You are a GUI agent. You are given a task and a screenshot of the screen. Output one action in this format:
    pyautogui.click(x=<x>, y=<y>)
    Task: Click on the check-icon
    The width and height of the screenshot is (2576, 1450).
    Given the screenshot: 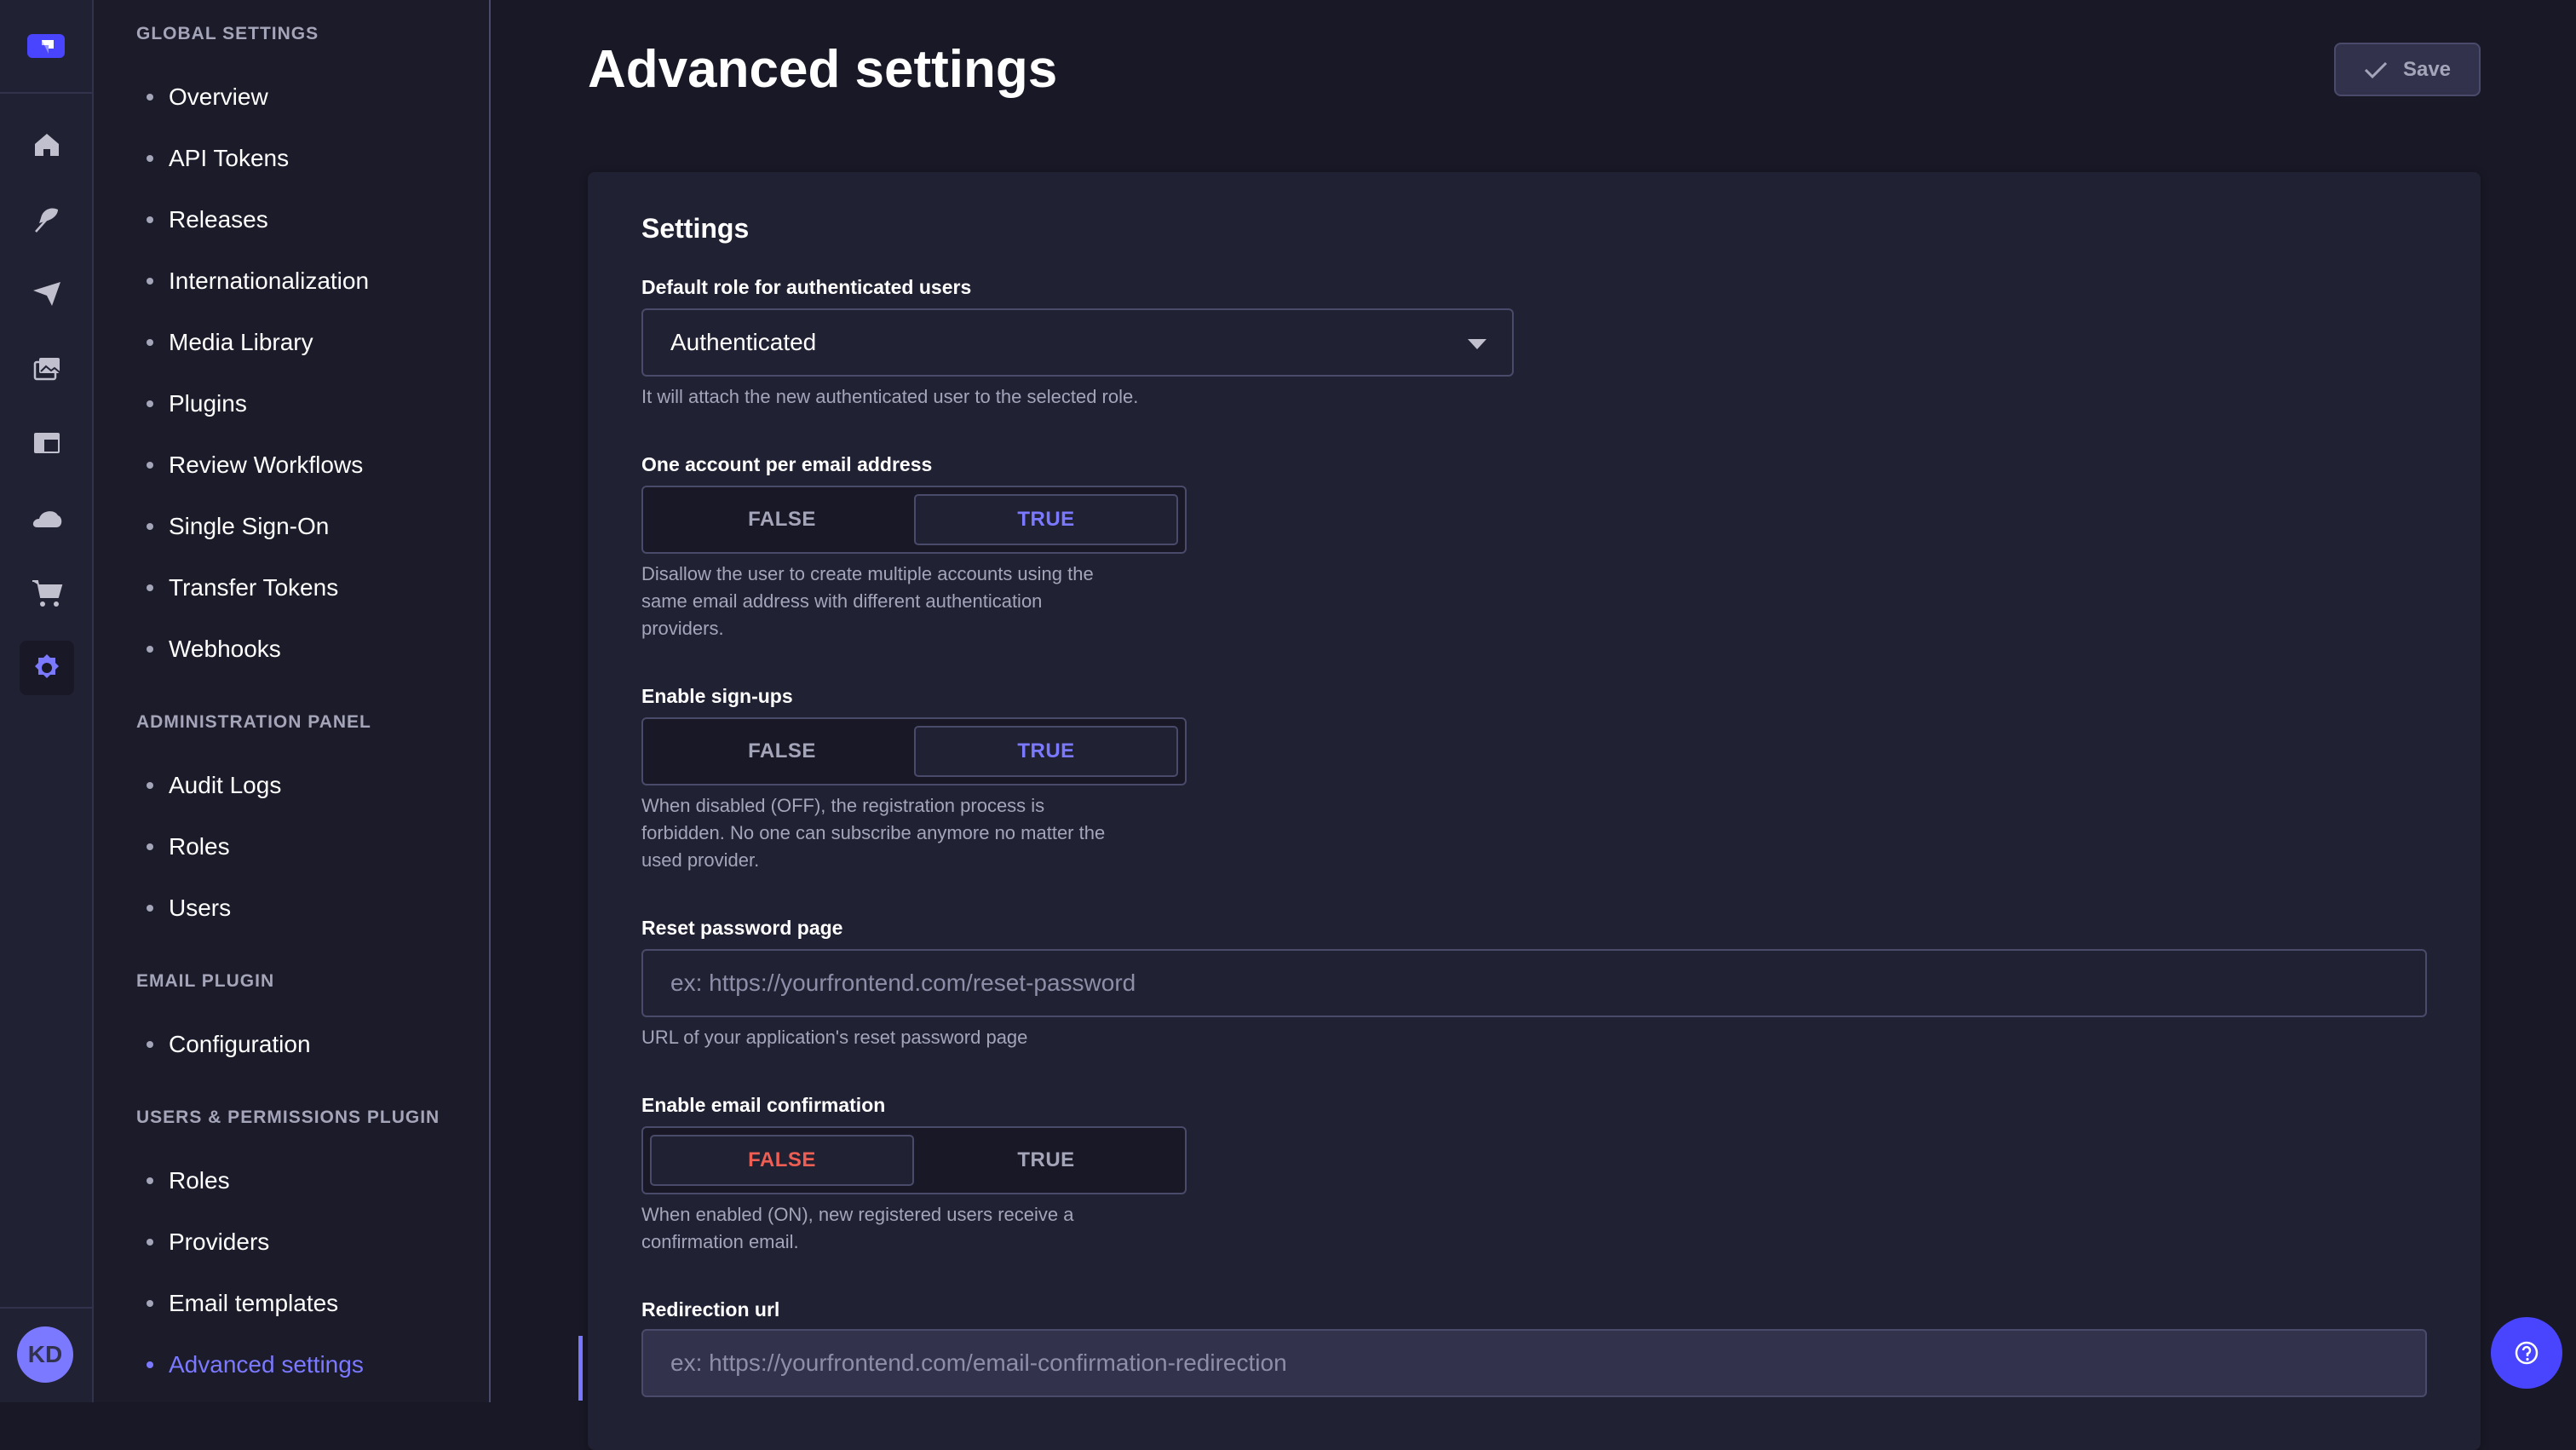 What is the action you would take?
    pyautogui.click(x=2376, y=69)
    